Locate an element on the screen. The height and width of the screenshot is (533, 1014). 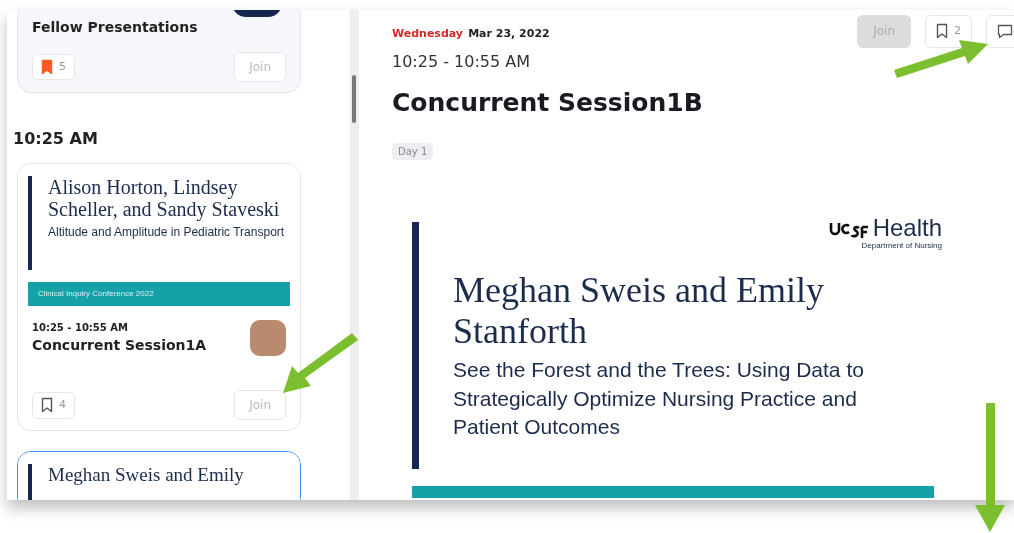
time-heading: 10:25 AM is located at coordinates (56, 139).